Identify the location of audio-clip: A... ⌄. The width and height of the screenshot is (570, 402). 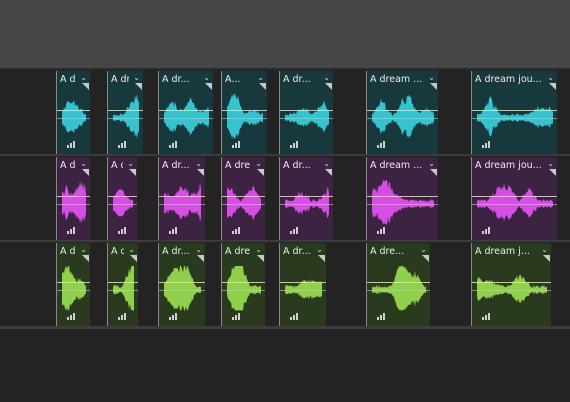
(244, 112).